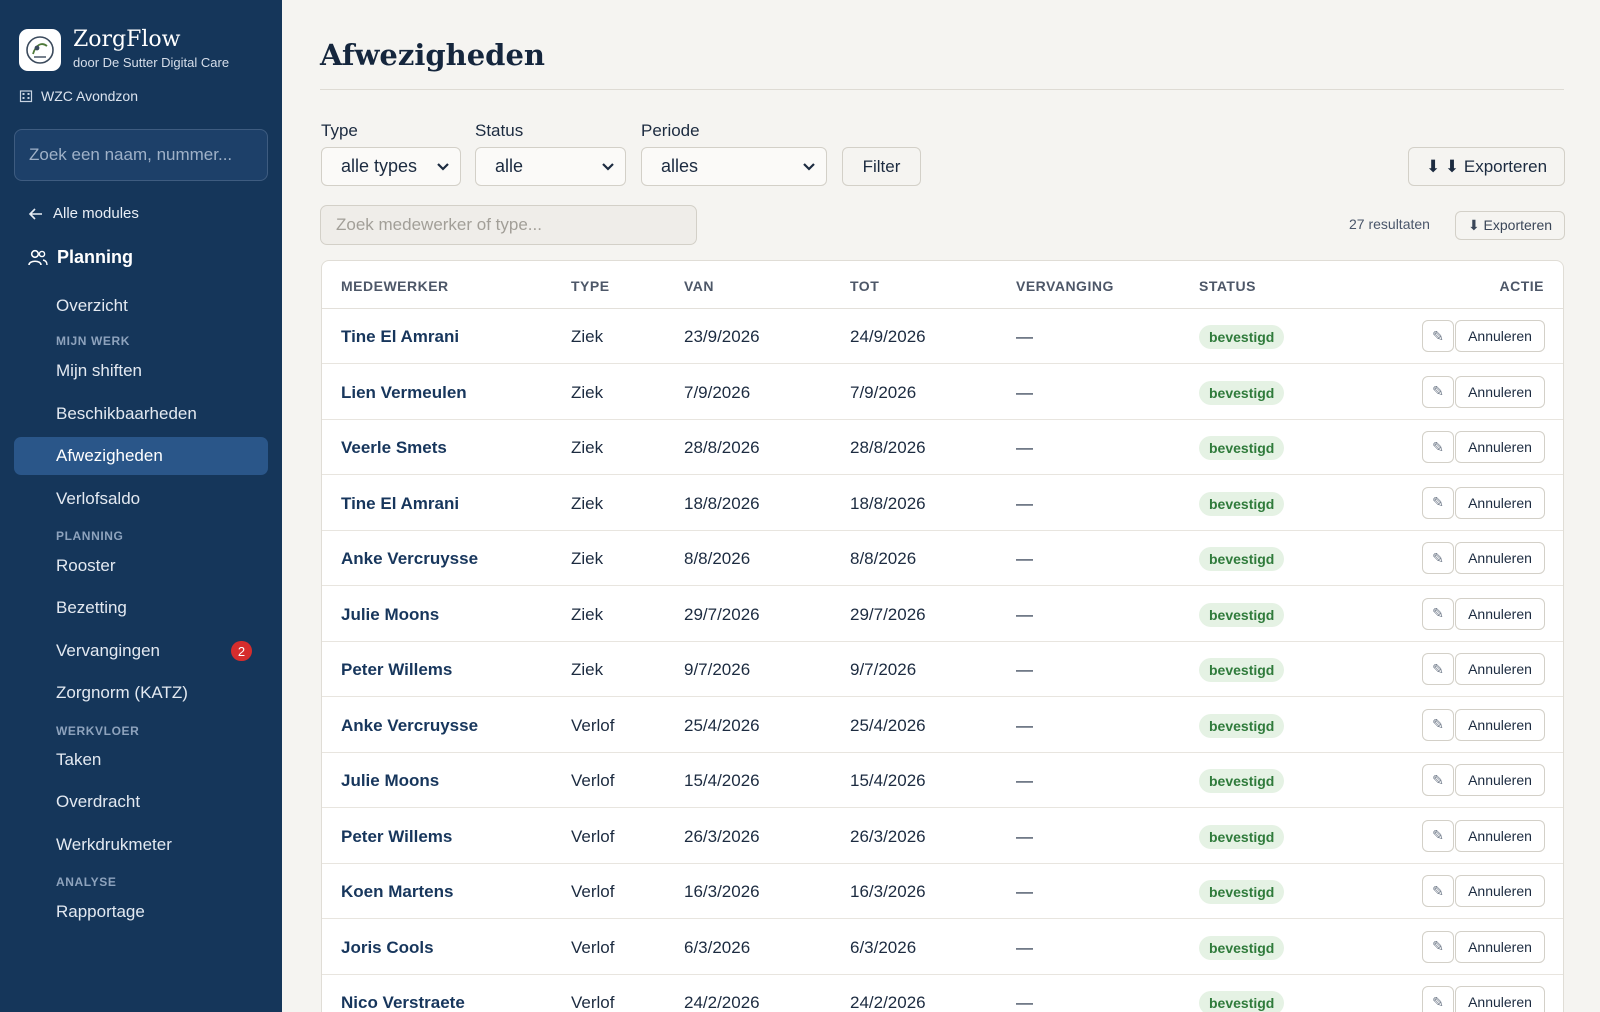 The height and width of the screenshot is (1012, 1600). Describe the element at coordinates (587, 558) in the screenshot. I see `cell-type: Ziek` at that location.